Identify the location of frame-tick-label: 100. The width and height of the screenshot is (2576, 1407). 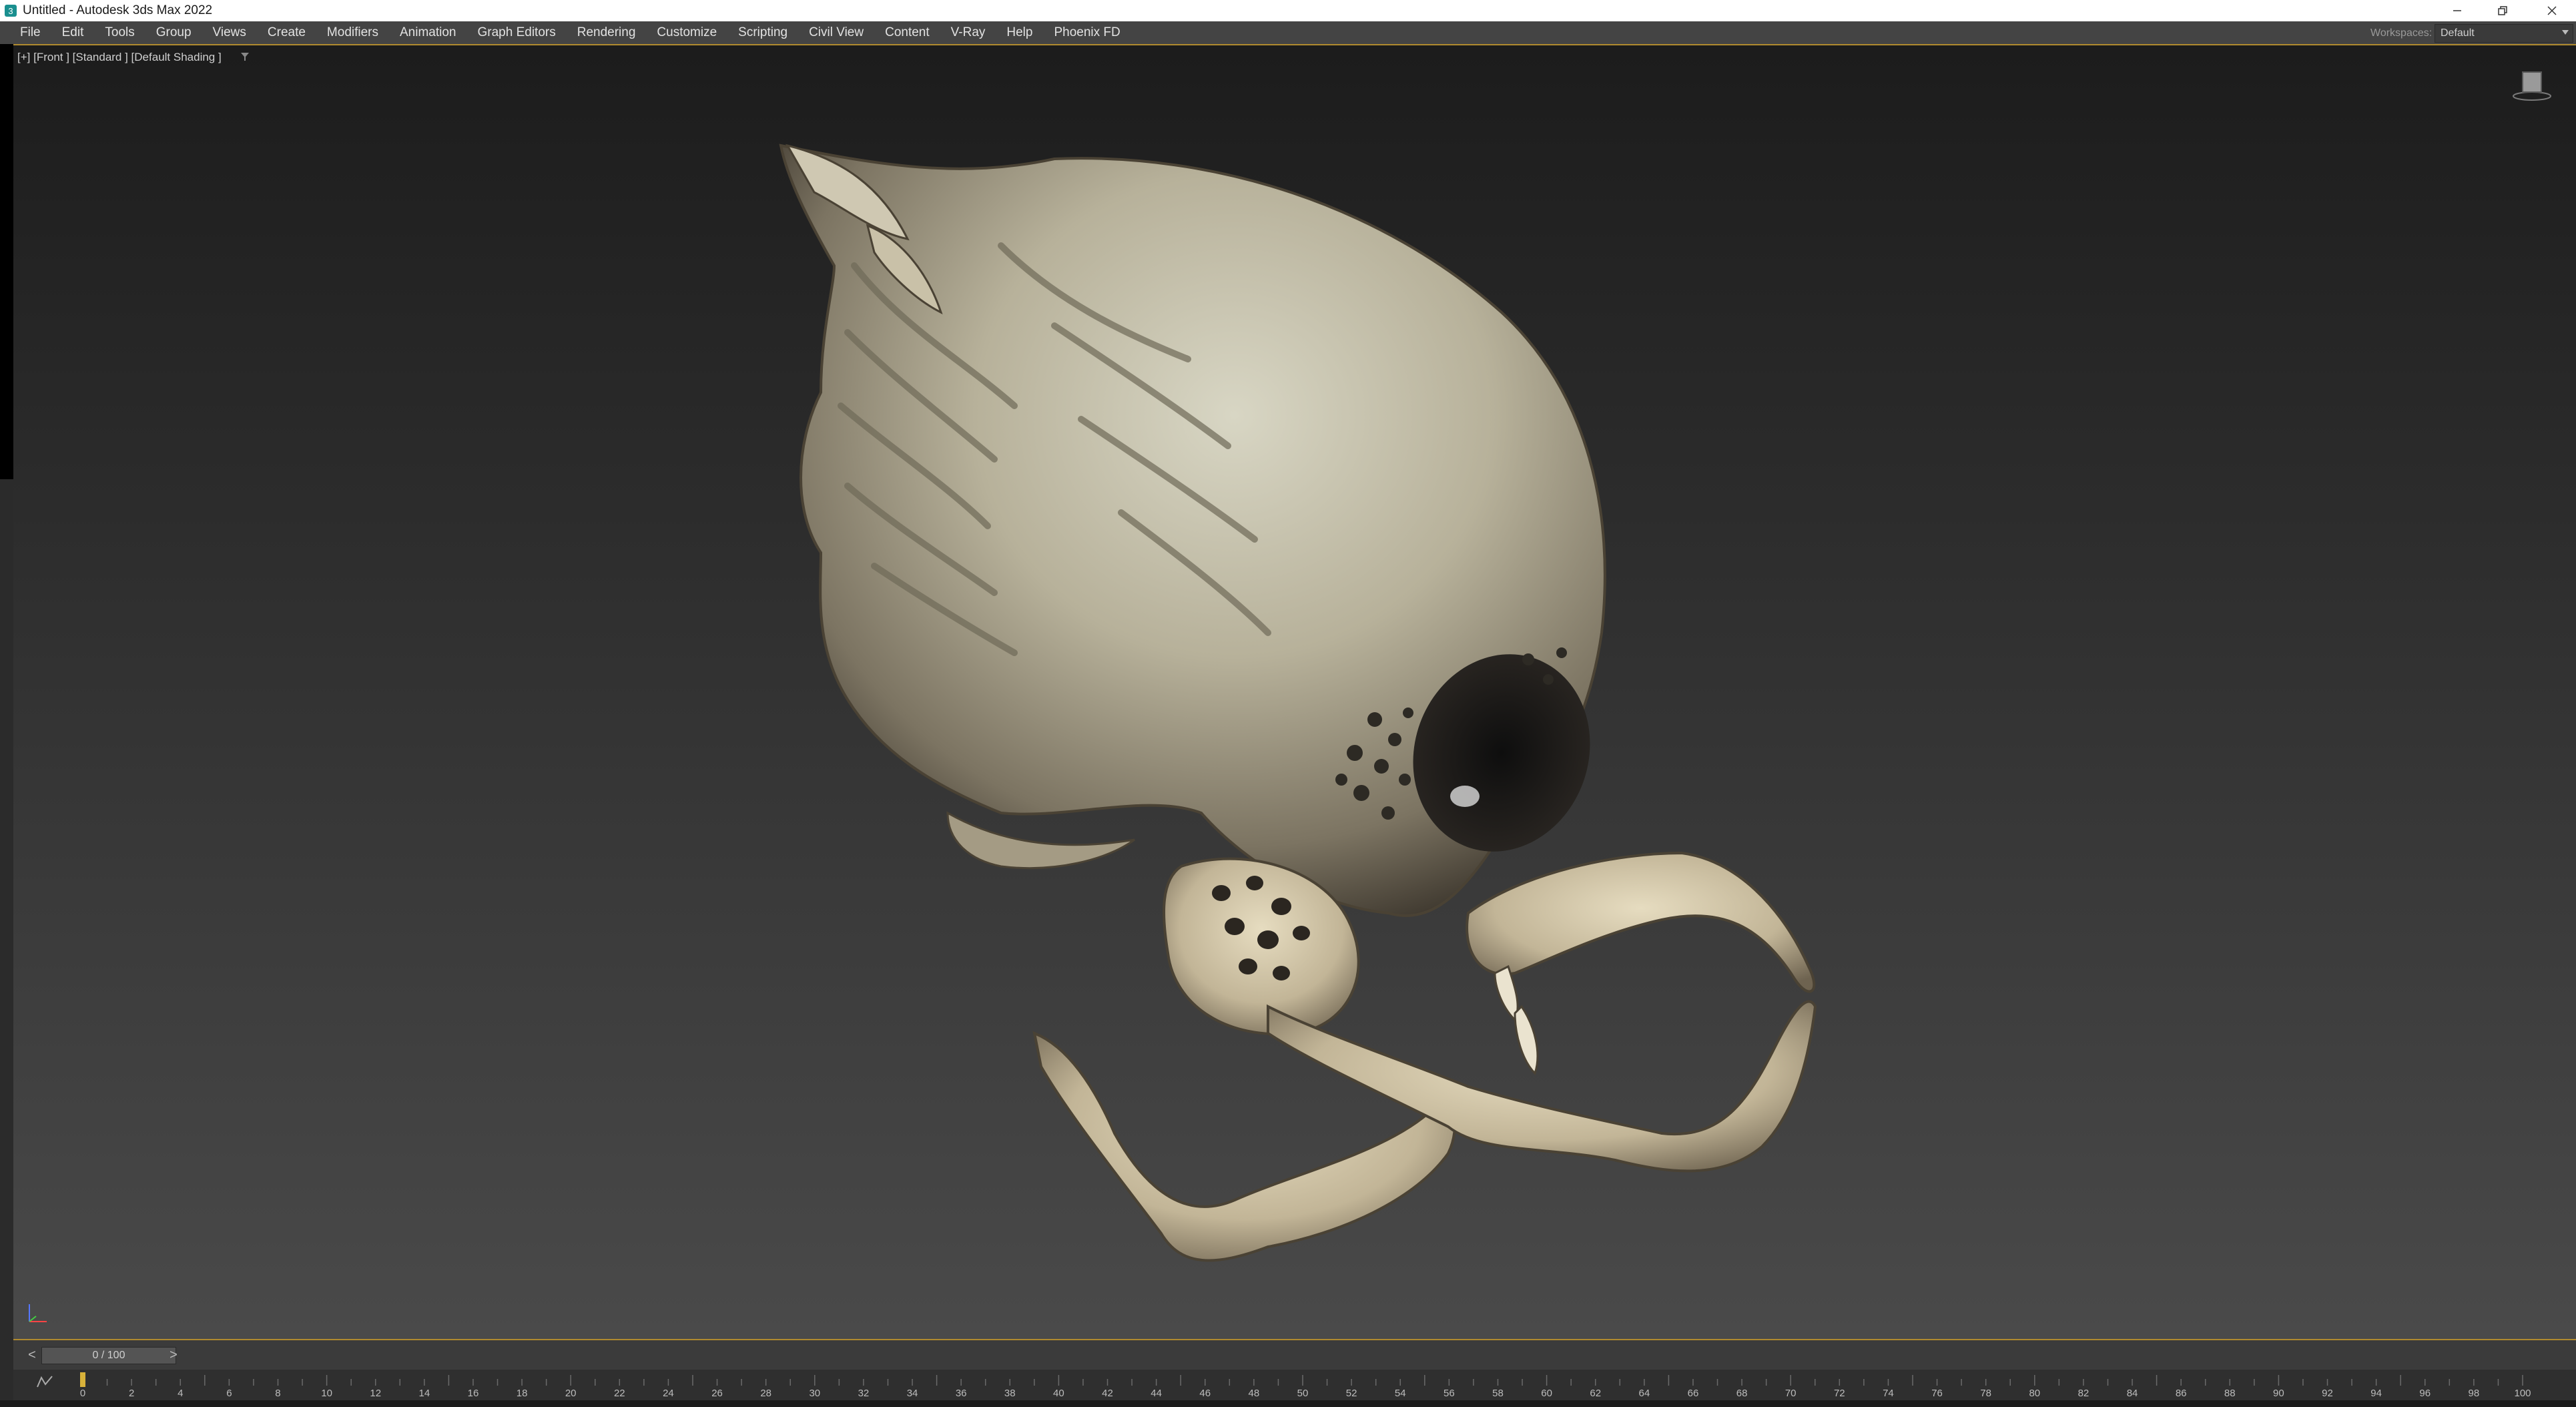
(2522, 1393).